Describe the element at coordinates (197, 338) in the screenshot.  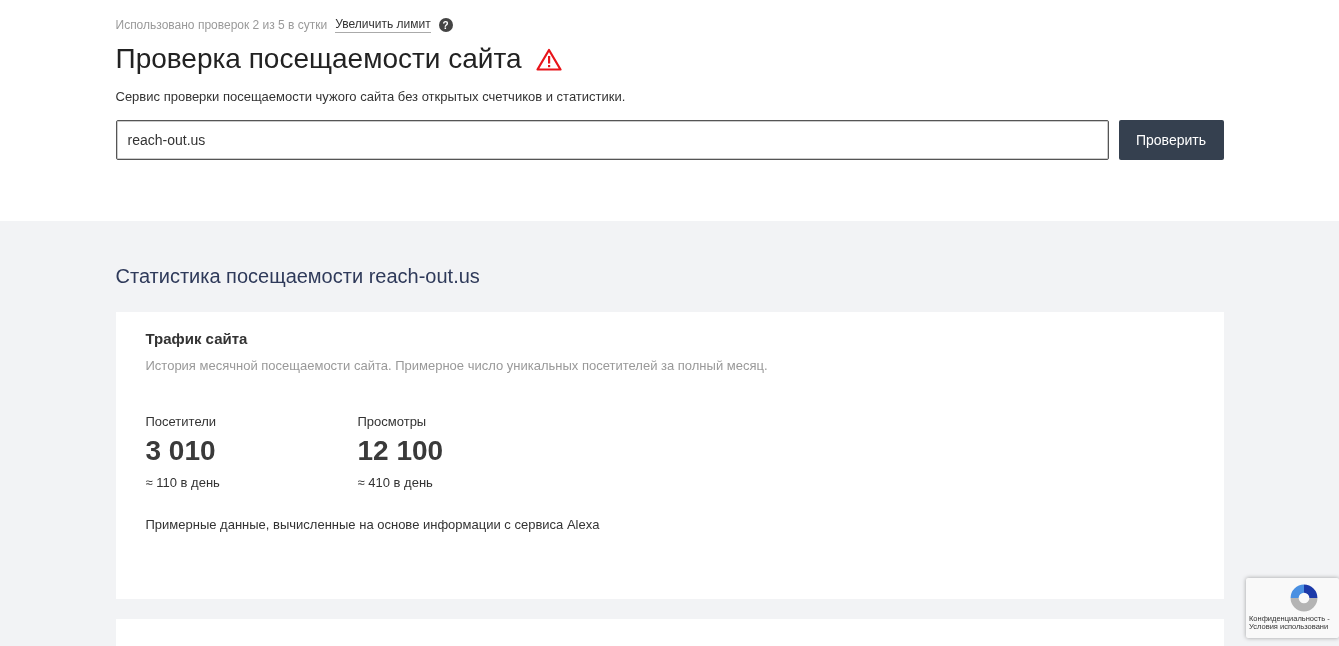
I see `card-title: Трафик сайта` at that location.